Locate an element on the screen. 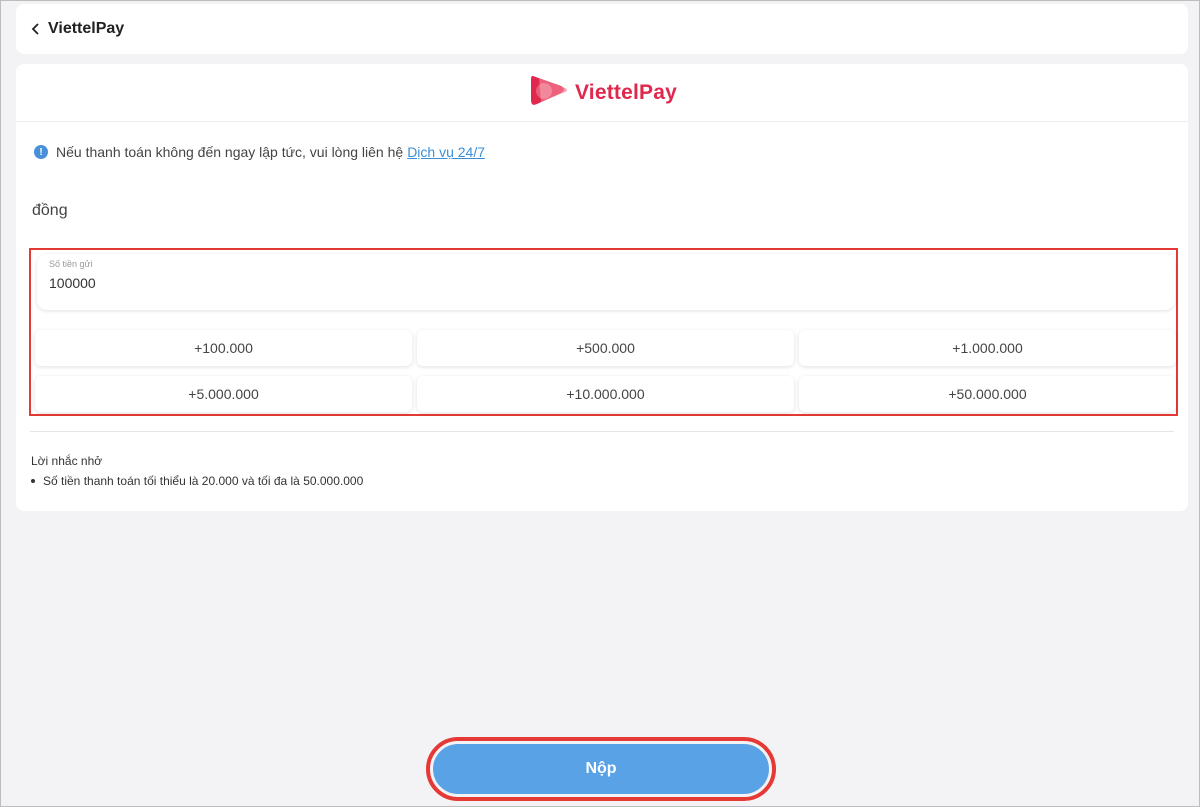 Image resolution: width=1200 pixels, height=807 pixels. currency-label: đồng is located at coordinates (50, 210).